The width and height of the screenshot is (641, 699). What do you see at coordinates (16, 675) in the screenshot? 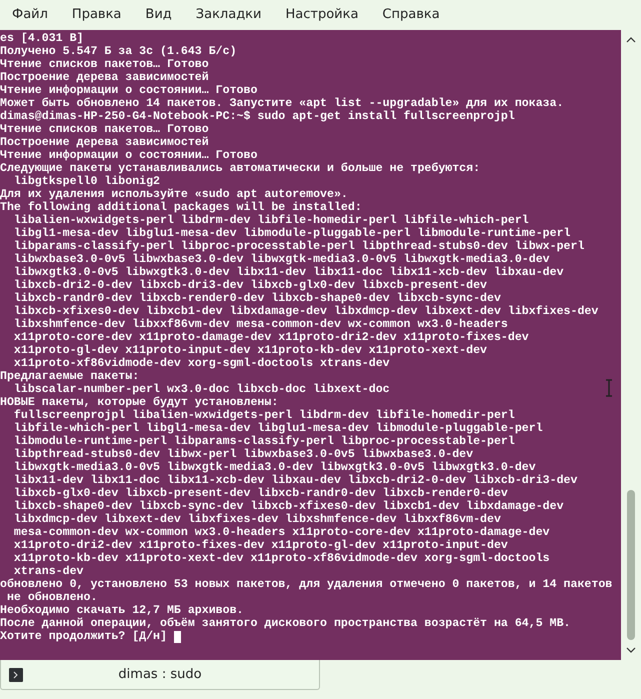
I see `terminal-icon` at bounding box center [16, 675].